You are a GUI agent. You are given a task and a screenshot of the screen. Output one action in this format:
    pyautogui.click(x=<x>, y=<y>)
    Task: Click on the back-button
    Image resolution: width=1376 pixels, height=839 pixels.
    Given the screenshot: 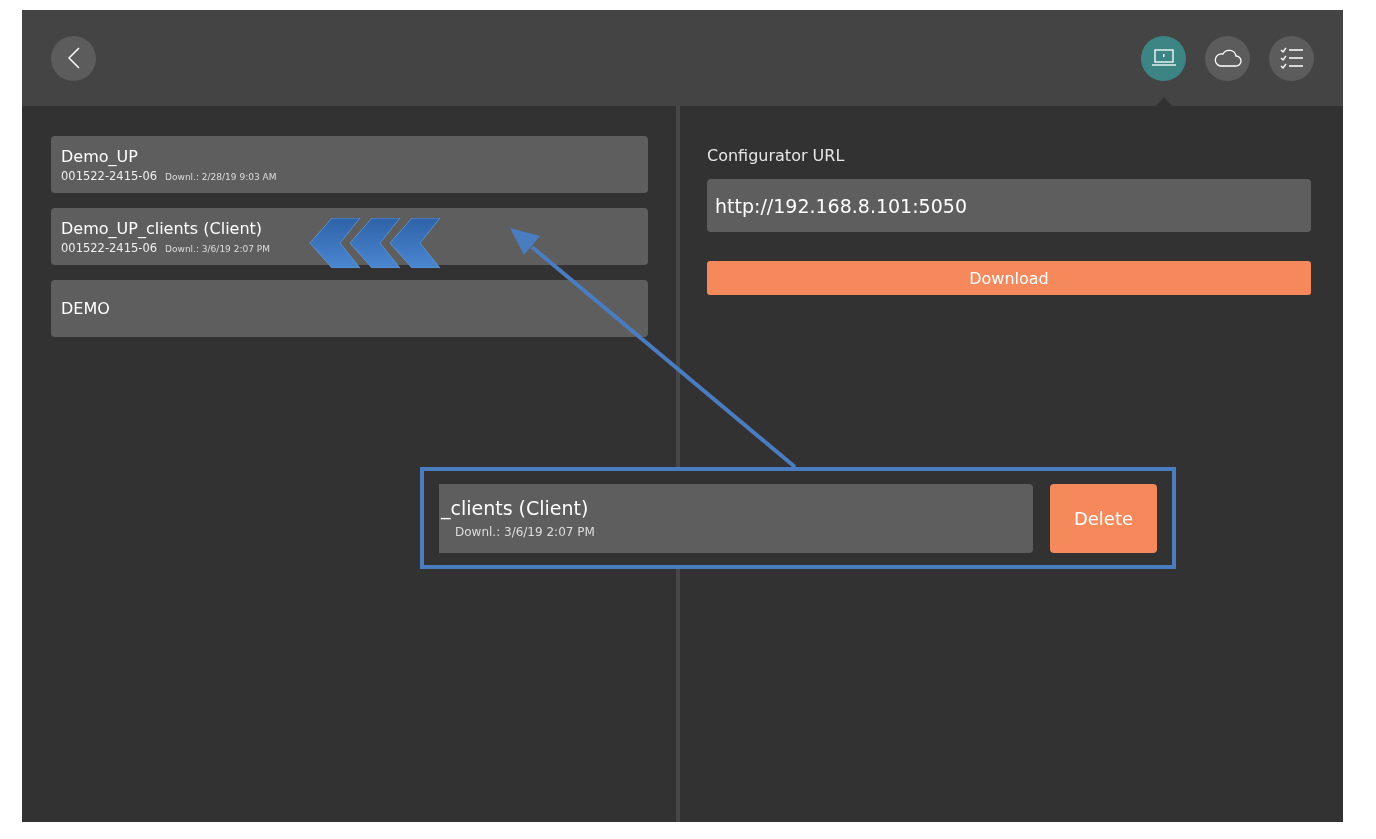 What is the action you would take?
    pyautogui.click(x=73, y=58)
    